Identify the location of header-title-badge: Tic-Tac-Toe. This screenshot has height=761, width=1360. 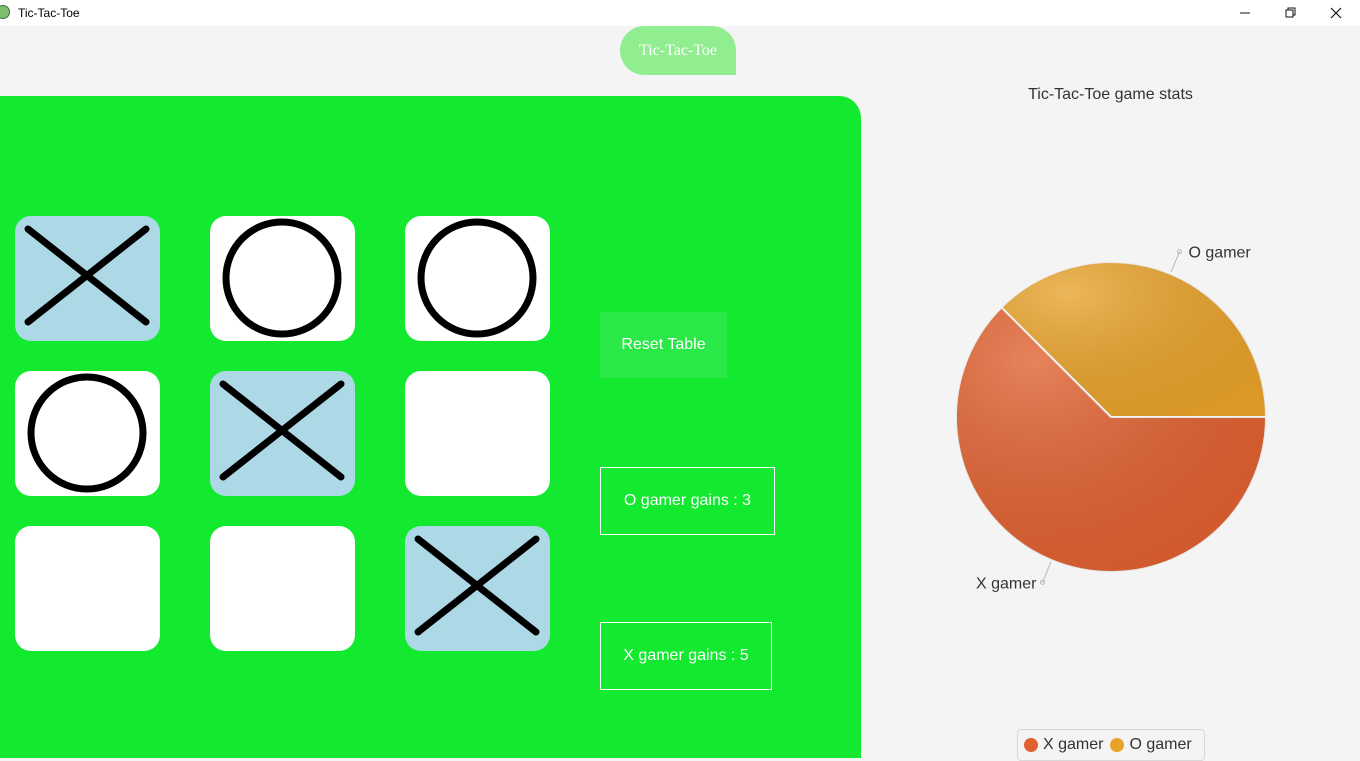
(678, 50).